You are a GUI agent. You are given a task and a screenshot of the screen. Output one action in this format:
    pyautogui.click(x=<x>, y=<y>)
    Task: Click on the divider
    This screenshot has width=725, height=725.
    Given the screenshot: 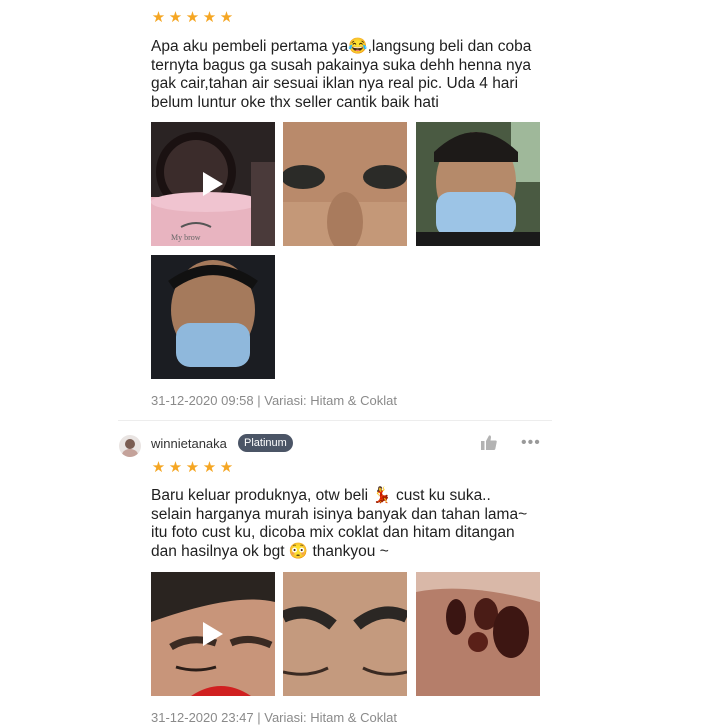 What is the action you would take?
    pyautogui.click(x=335, y=420)
    